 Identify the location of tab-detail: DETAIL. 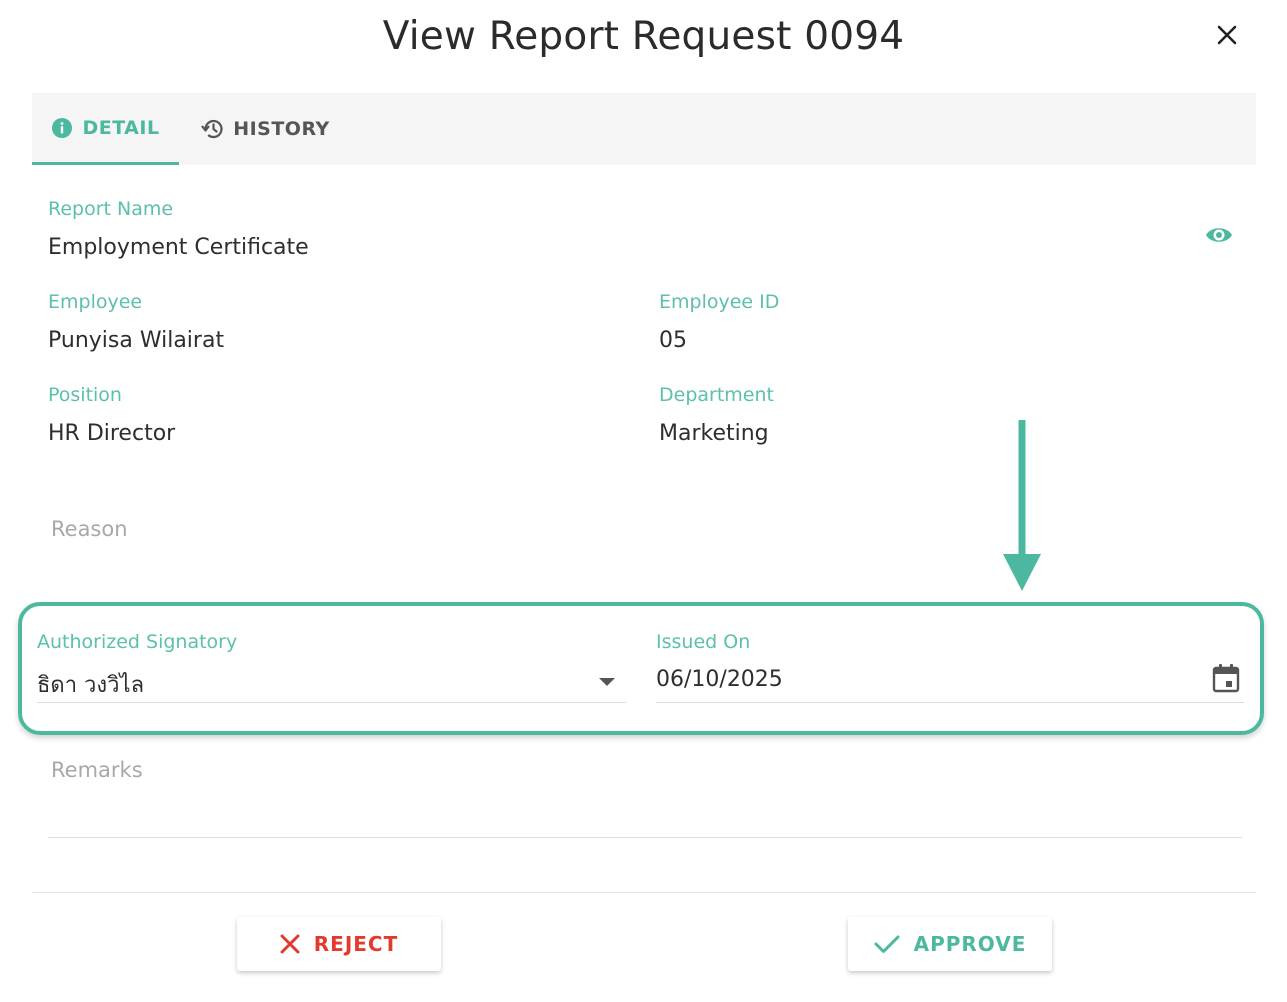
(105, 129).